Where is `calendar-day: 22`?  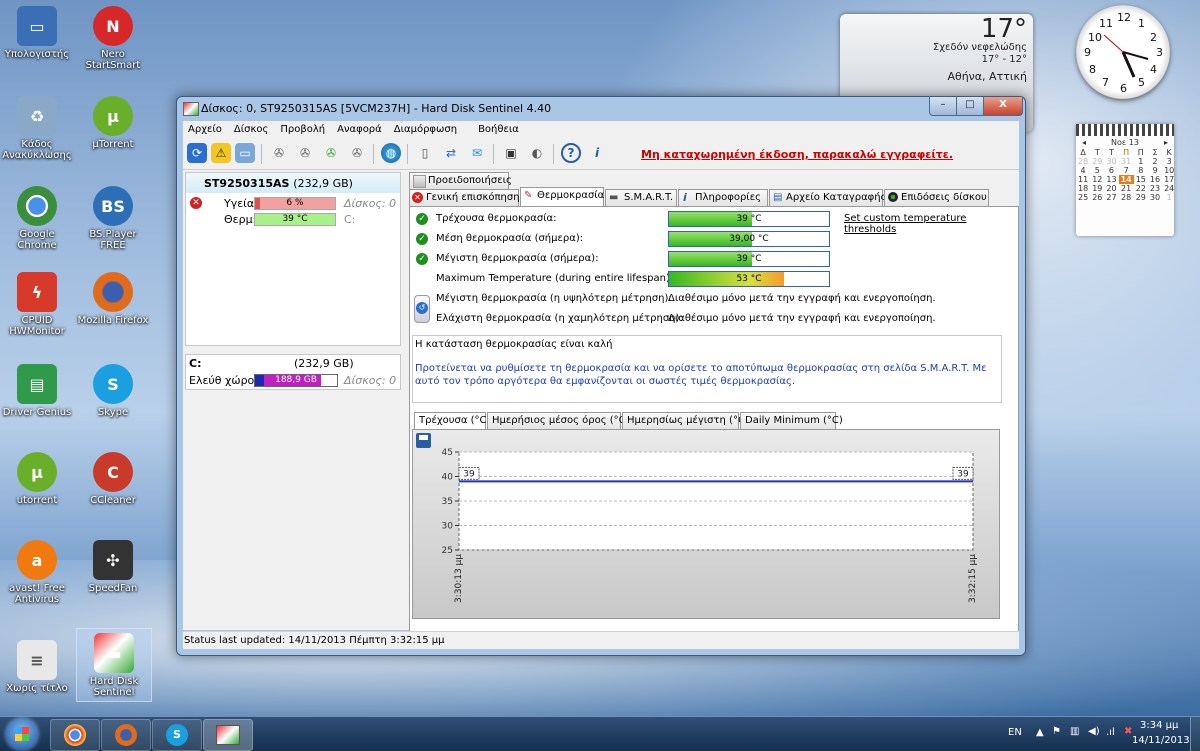 calendar-day: 22 is located at coordinates (1141, 188).